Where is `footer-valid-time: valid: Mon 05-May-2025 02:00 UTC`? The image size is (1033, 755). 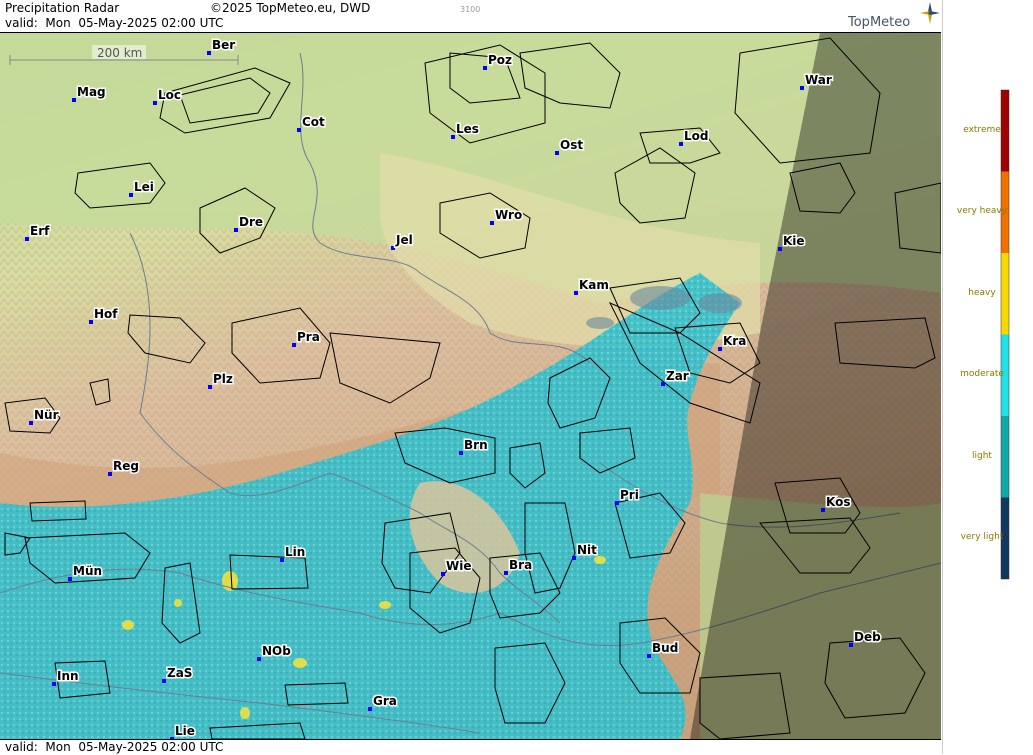 footer-valid-time: valid: Mon 05-May-2025 02:00 UTC is located at coordinates (114, 747).